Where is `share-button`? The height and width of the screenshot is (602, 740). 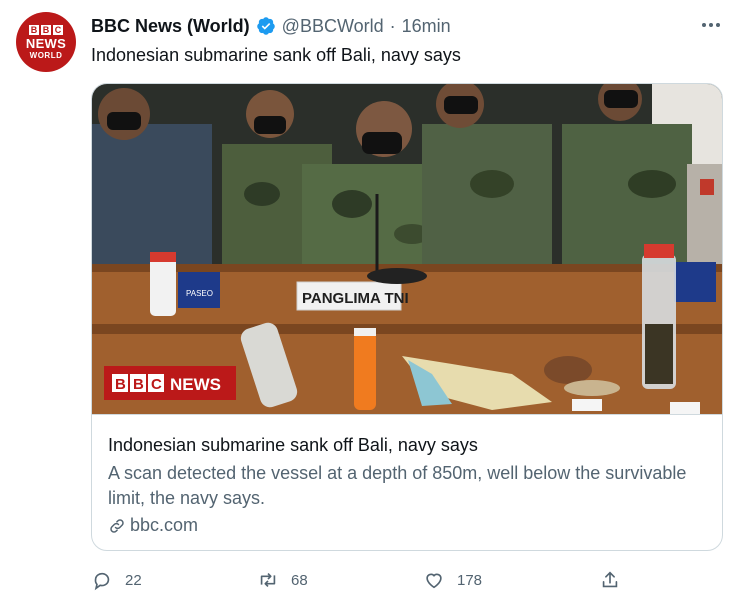
share-button is located at coordinates (610, 580).